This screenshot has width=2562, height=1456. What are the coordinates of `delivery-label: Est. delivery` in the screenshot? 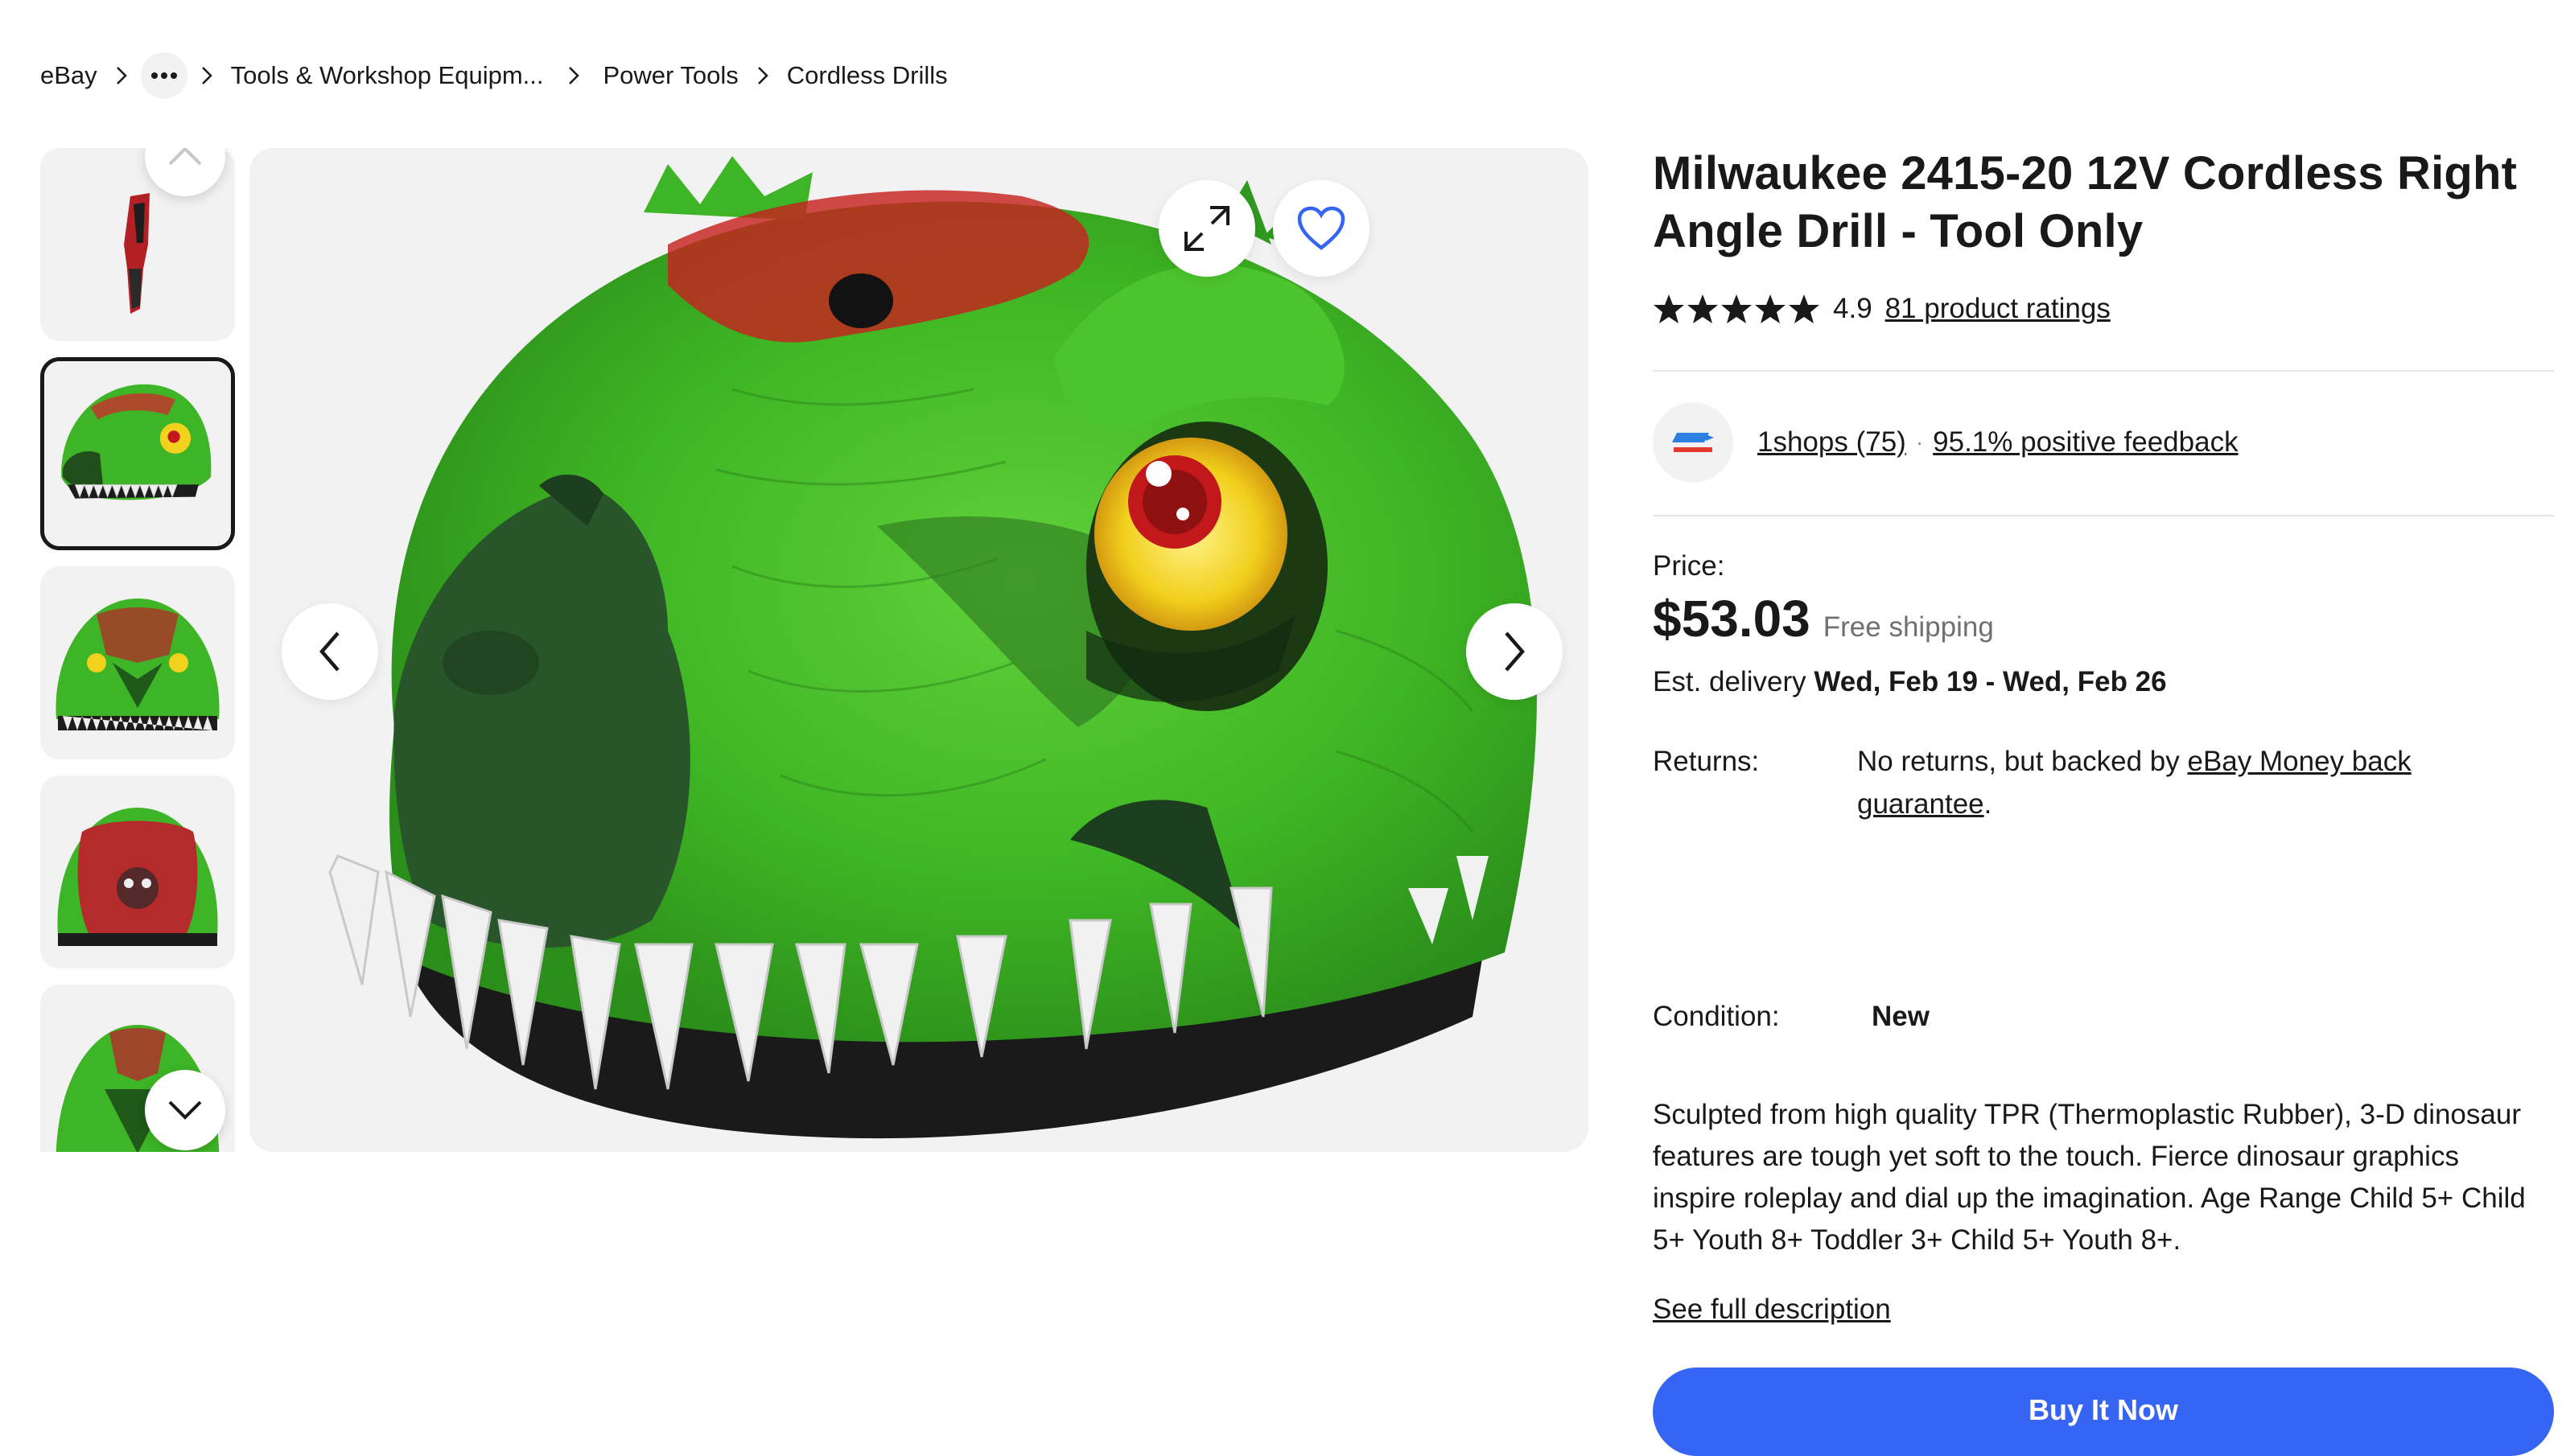 It's located at (1730, 681).